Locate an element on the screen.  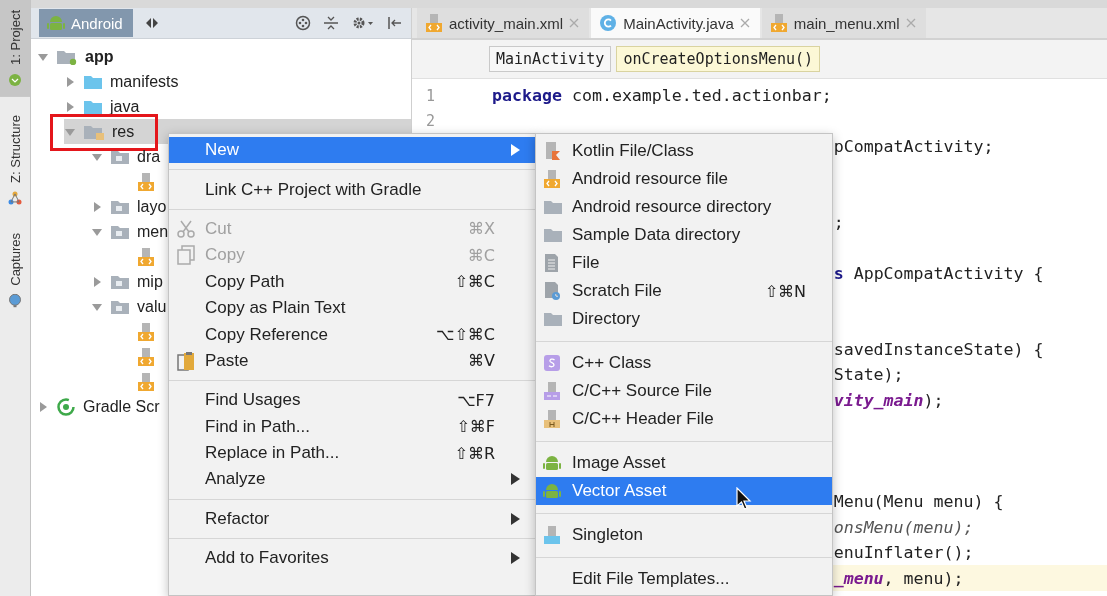
code-line: _menu, menu); is located at coordinates (898, 578).